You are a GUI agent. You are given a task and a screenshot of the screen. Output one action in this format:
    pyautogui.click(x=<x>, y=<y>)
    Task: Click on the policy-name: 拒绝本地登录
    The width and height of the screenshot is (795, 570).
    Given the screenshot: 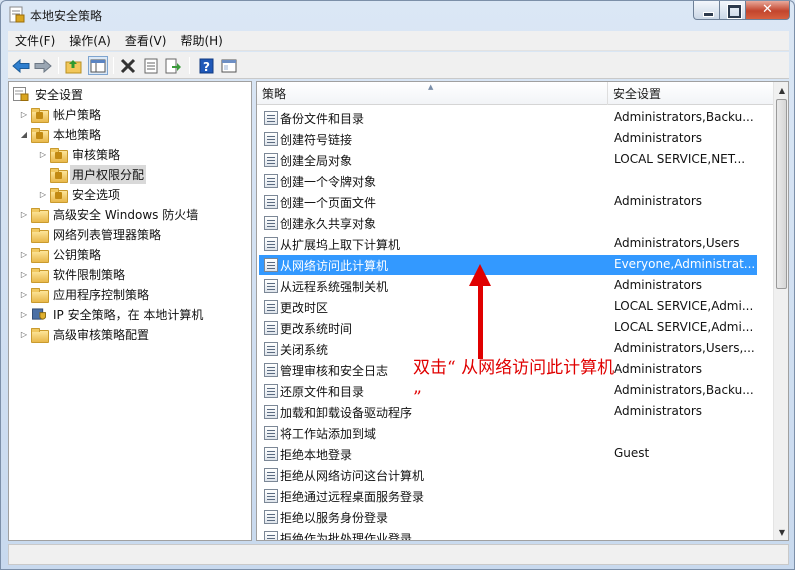 What is the action you would take?
    pyautogui.click(x=316, y=455)
    